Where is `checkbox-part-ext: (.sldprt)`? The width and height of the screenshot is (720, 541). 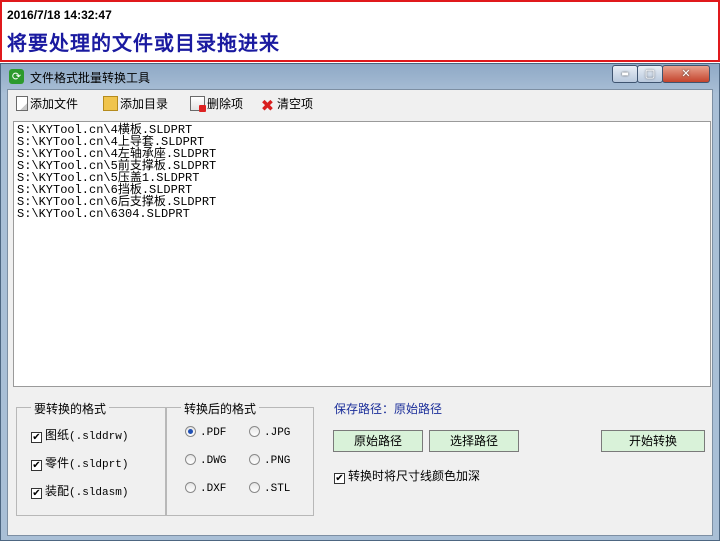 checkbox-part-ext: (.sldprt) is located at coordinates (99, 465).